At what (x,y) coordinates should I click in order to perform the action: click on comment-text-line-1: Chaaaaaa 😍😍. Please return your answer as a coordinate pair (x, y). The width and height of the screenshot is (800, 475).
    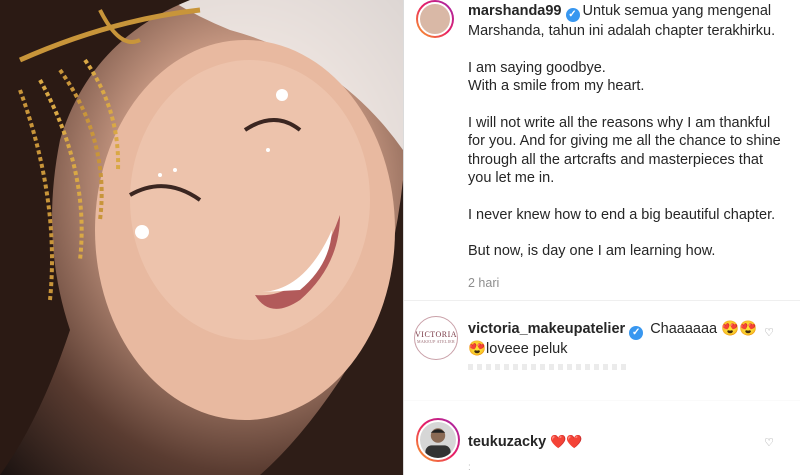
    Looking at the image, I should click on (704, 329).